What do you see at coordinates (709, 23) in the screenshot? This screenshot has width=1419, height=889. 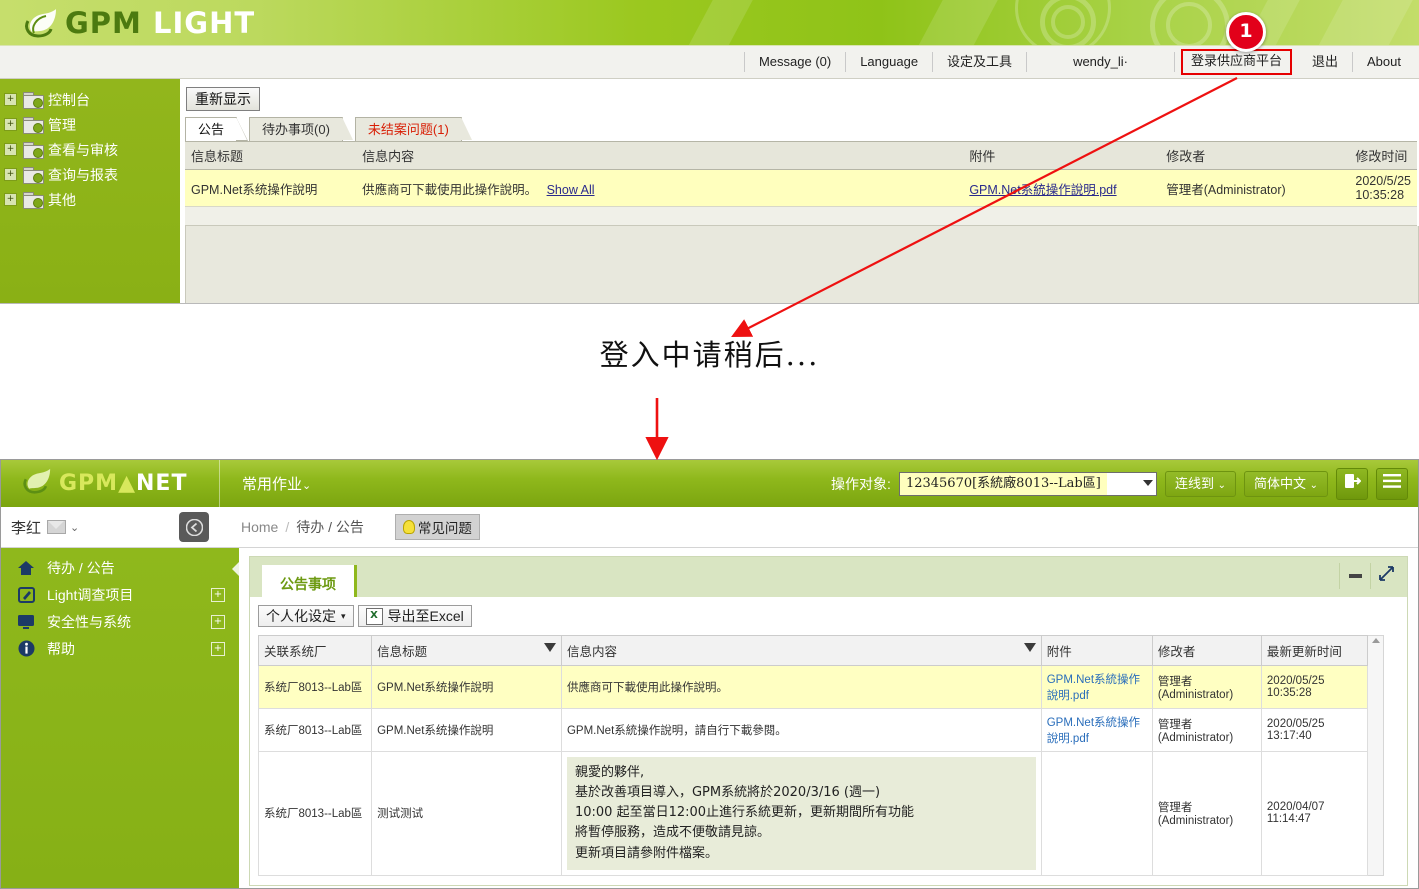 I see `top-app-header: GPM LIGHT` at bounding box center [709, 23].